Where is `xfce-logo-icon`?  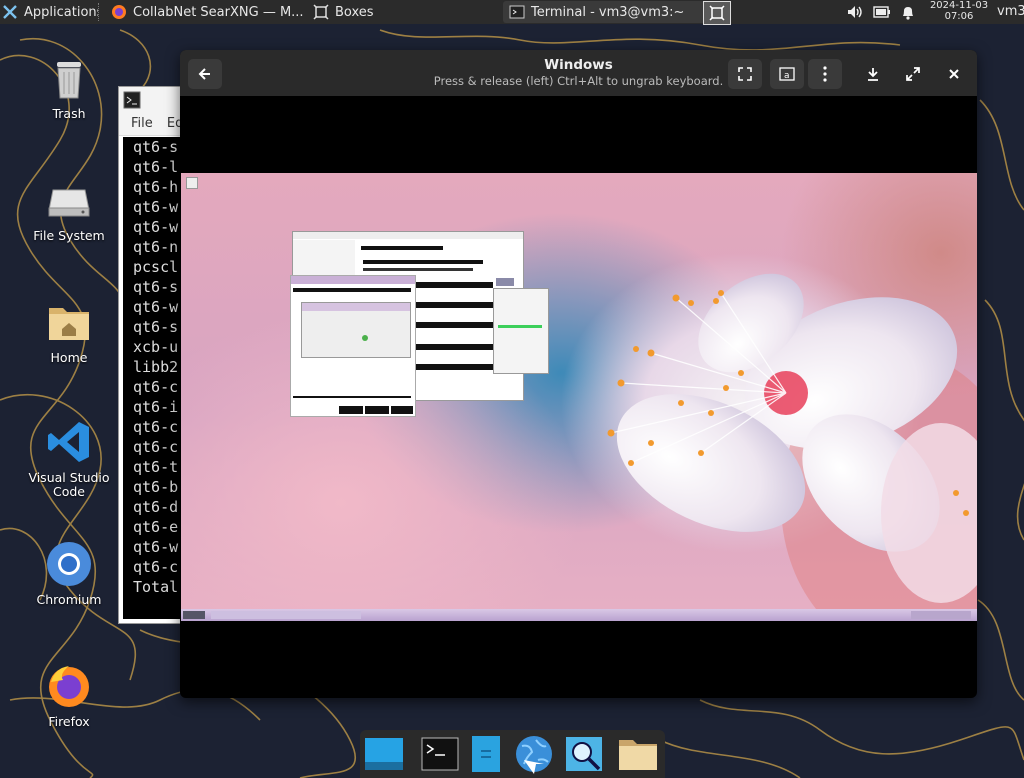
xfce-logo-icon is located at coordinates (10, 12).